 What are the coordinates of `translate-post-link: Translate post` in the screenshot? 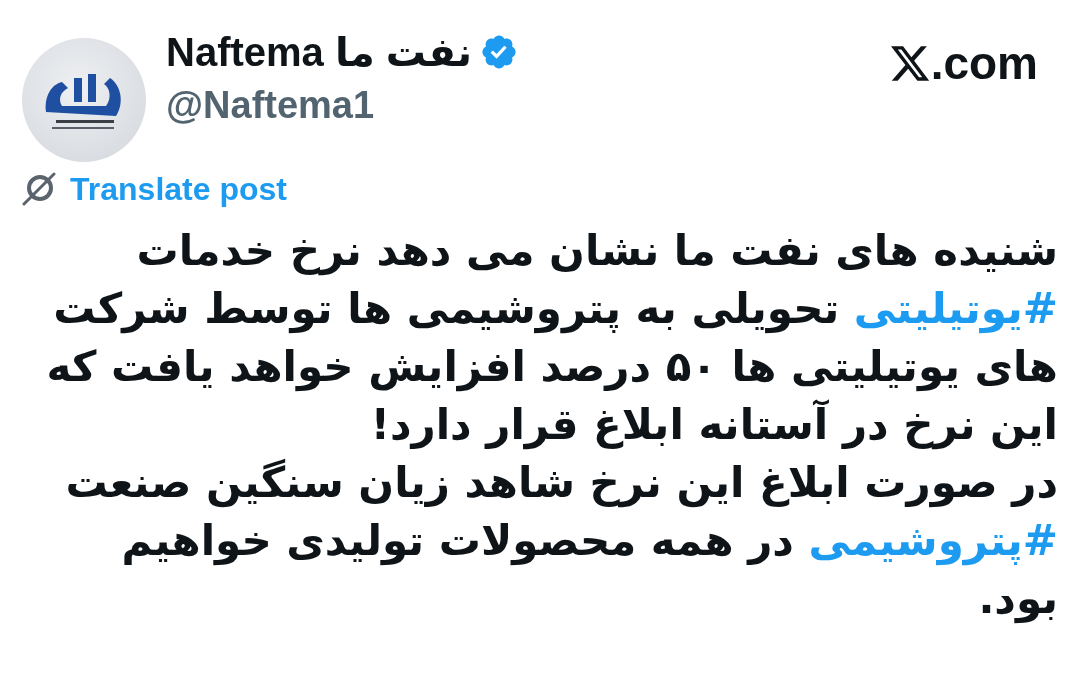 It's located at (178, 189).